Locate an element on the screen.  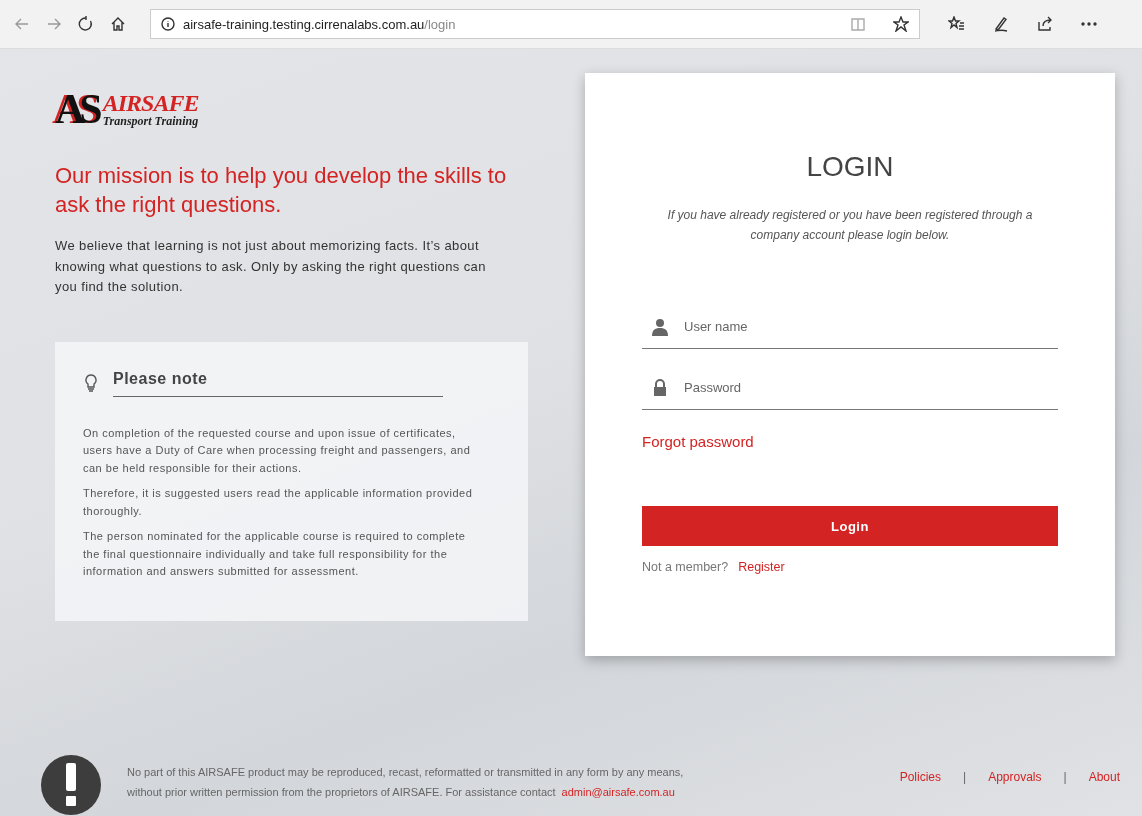
login-intro: If you have already registered or you have been registered through a company account please login below. is located at coordinates (850, 225).